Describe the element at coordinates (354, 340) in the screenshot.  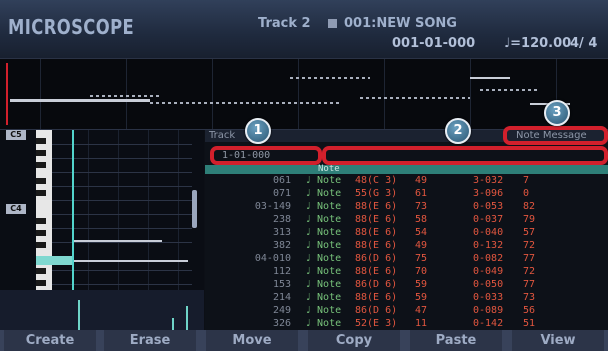
I see `copy-button: Copy` at that location.